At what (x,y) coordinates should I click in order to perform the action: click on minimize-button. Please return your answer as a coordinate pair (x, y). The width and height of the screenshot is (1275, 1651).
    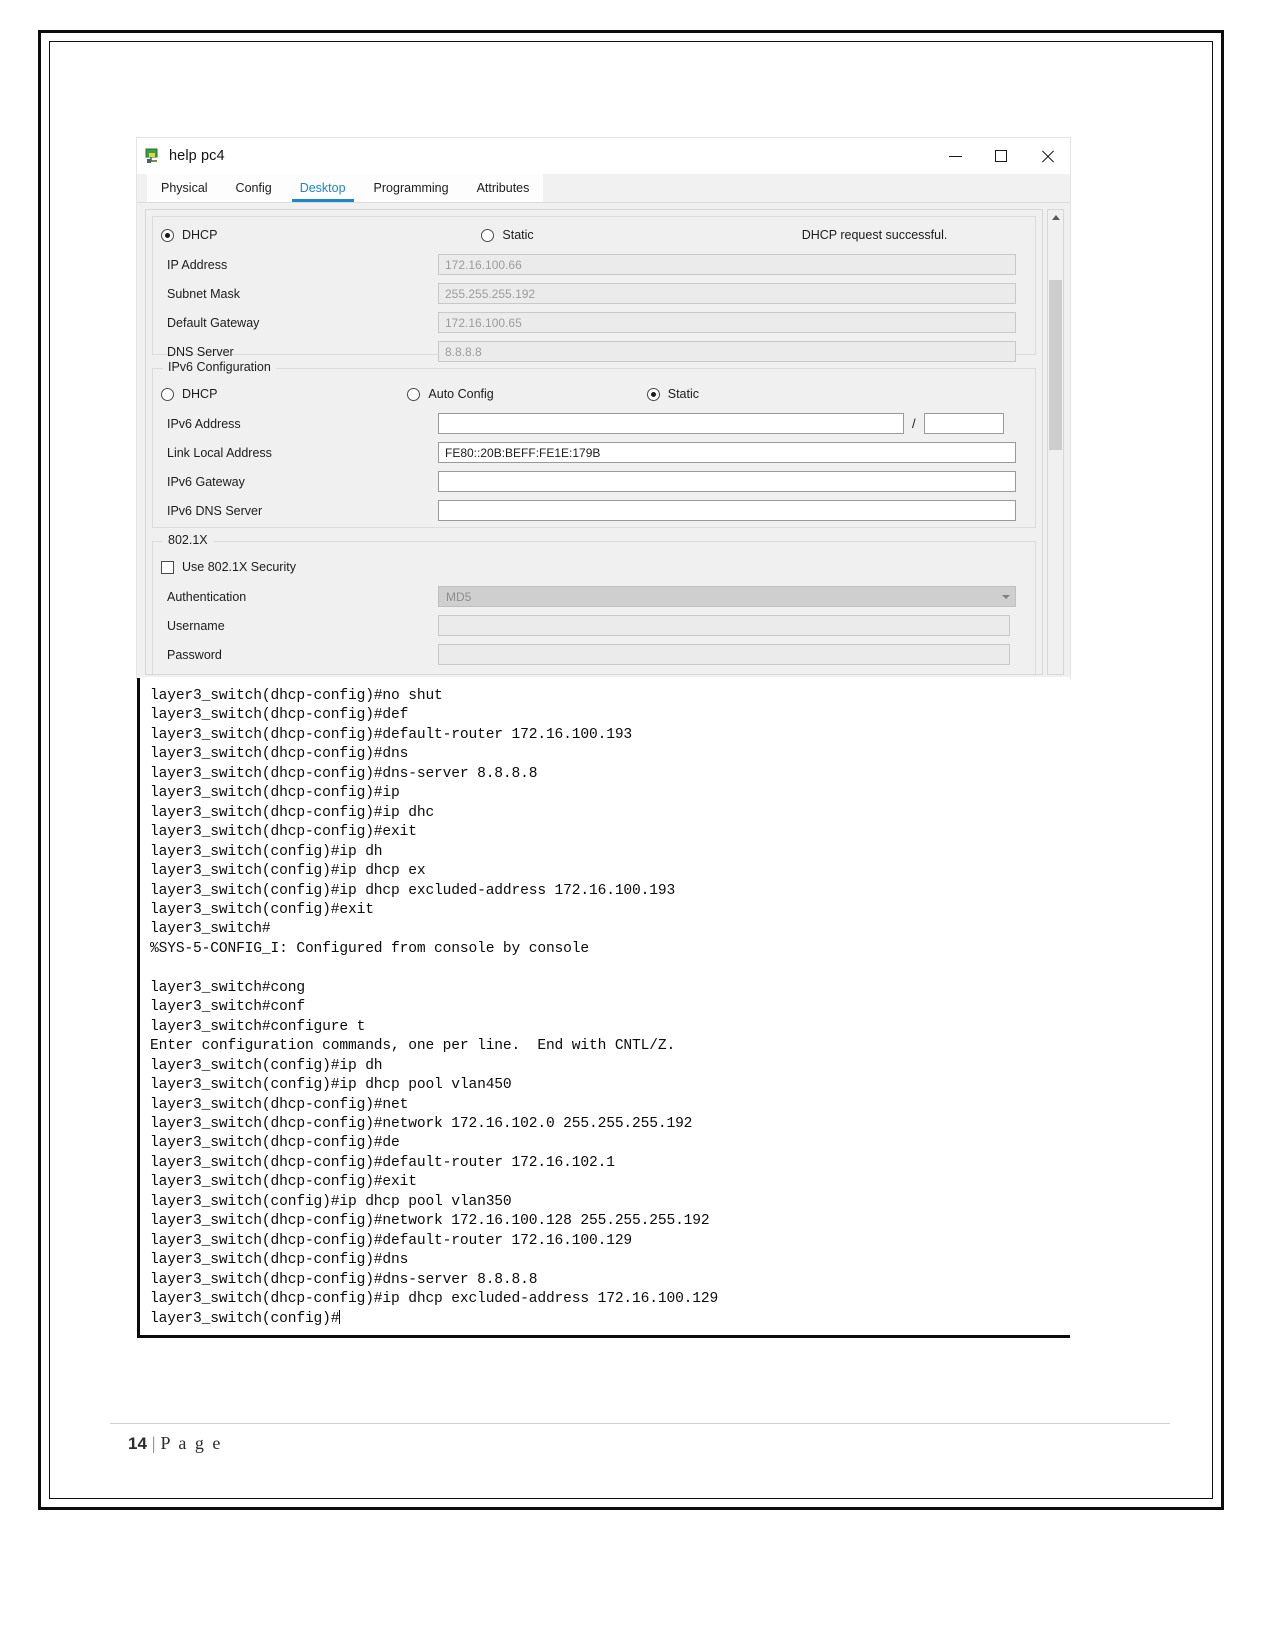
    Looking at the image, I should click on (955, 156).